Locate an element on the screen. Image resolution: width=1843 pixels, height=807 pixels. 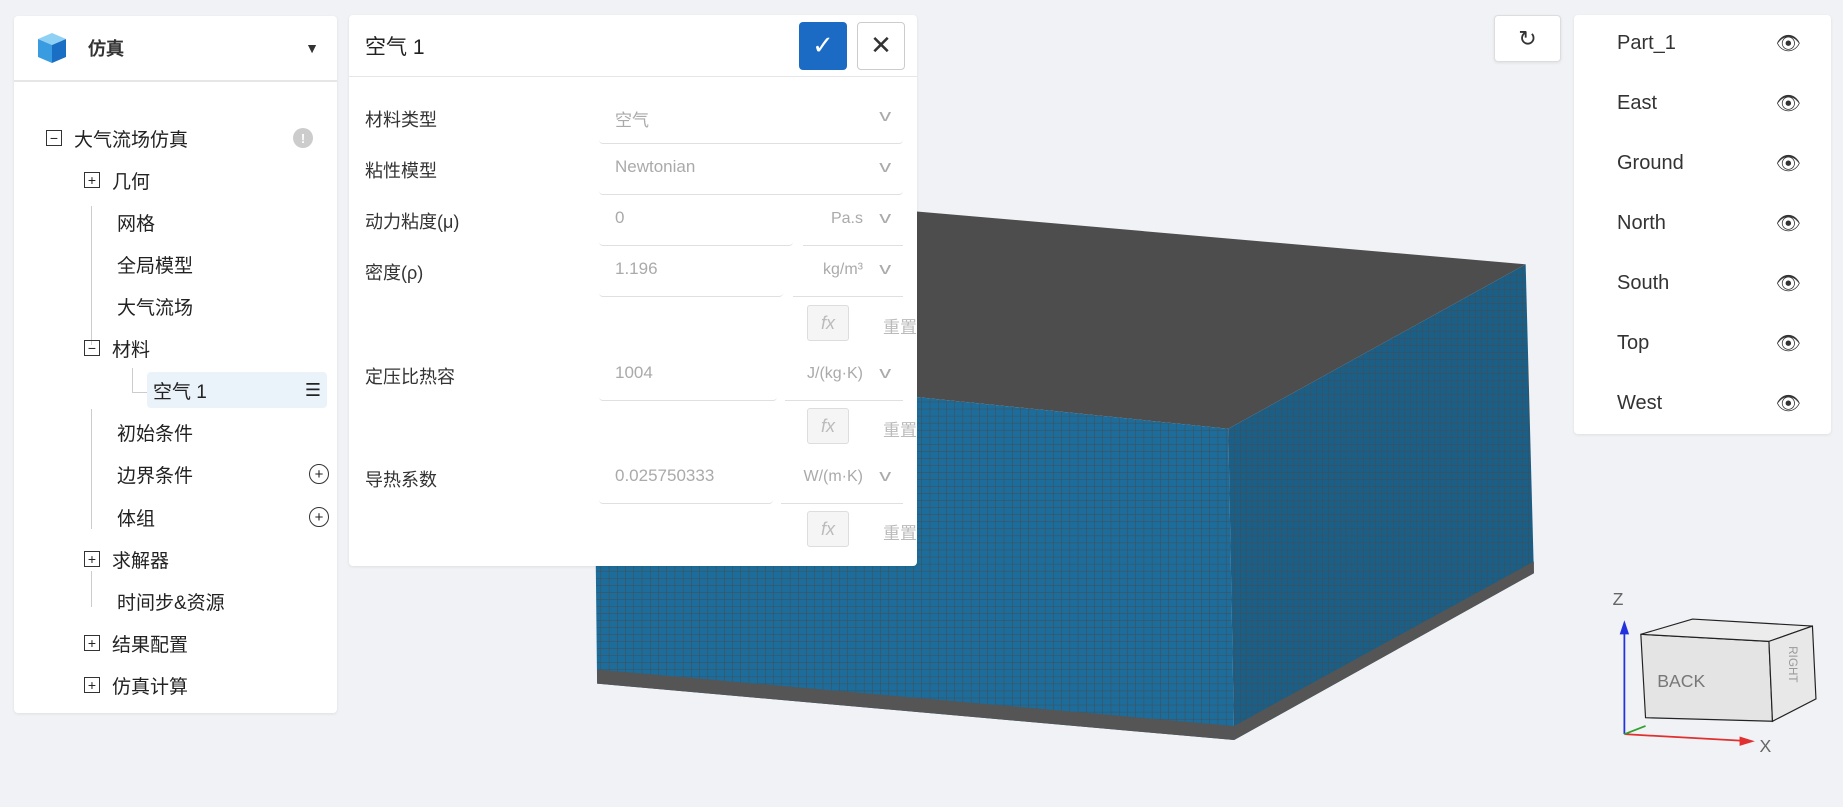
tree-label: 几何 is located at coordinates (131, 182).